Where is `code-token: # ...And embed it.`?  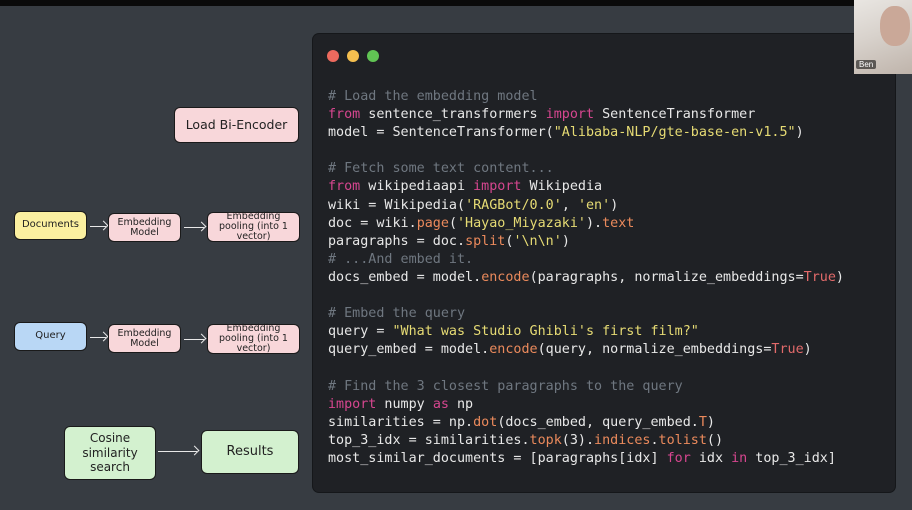 code-token: # ...And embed it. is located at coordinates (401, 259).